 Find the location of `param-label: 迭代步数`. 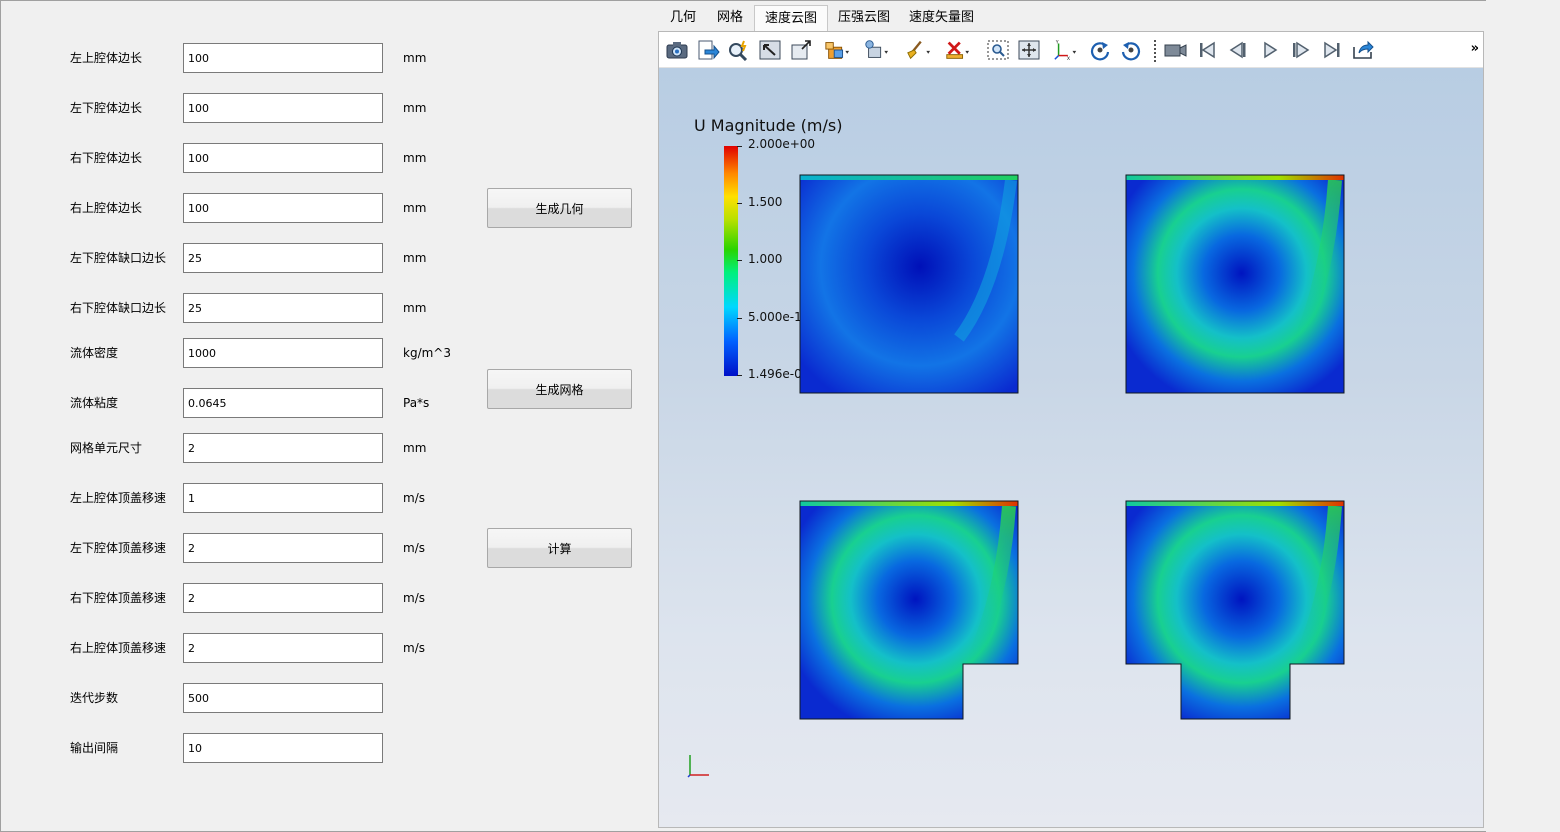

param-label: 迭代步数 is located at coordinates (94, 698).